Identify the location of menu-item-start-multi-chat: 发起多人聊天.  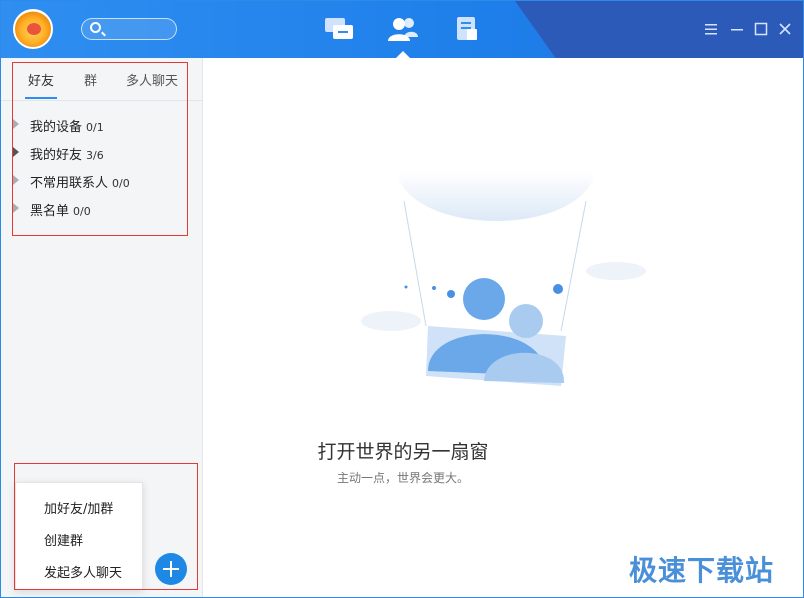
(83, 571).